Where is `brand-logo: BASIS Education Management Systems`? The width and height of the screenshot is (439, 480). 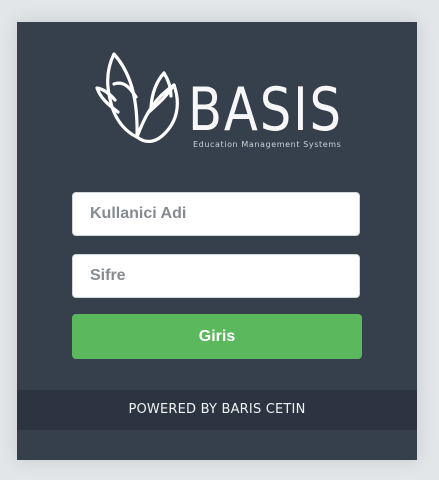
brand-logo: BASIS Education Management Systems is located at coordinates (220, 101).